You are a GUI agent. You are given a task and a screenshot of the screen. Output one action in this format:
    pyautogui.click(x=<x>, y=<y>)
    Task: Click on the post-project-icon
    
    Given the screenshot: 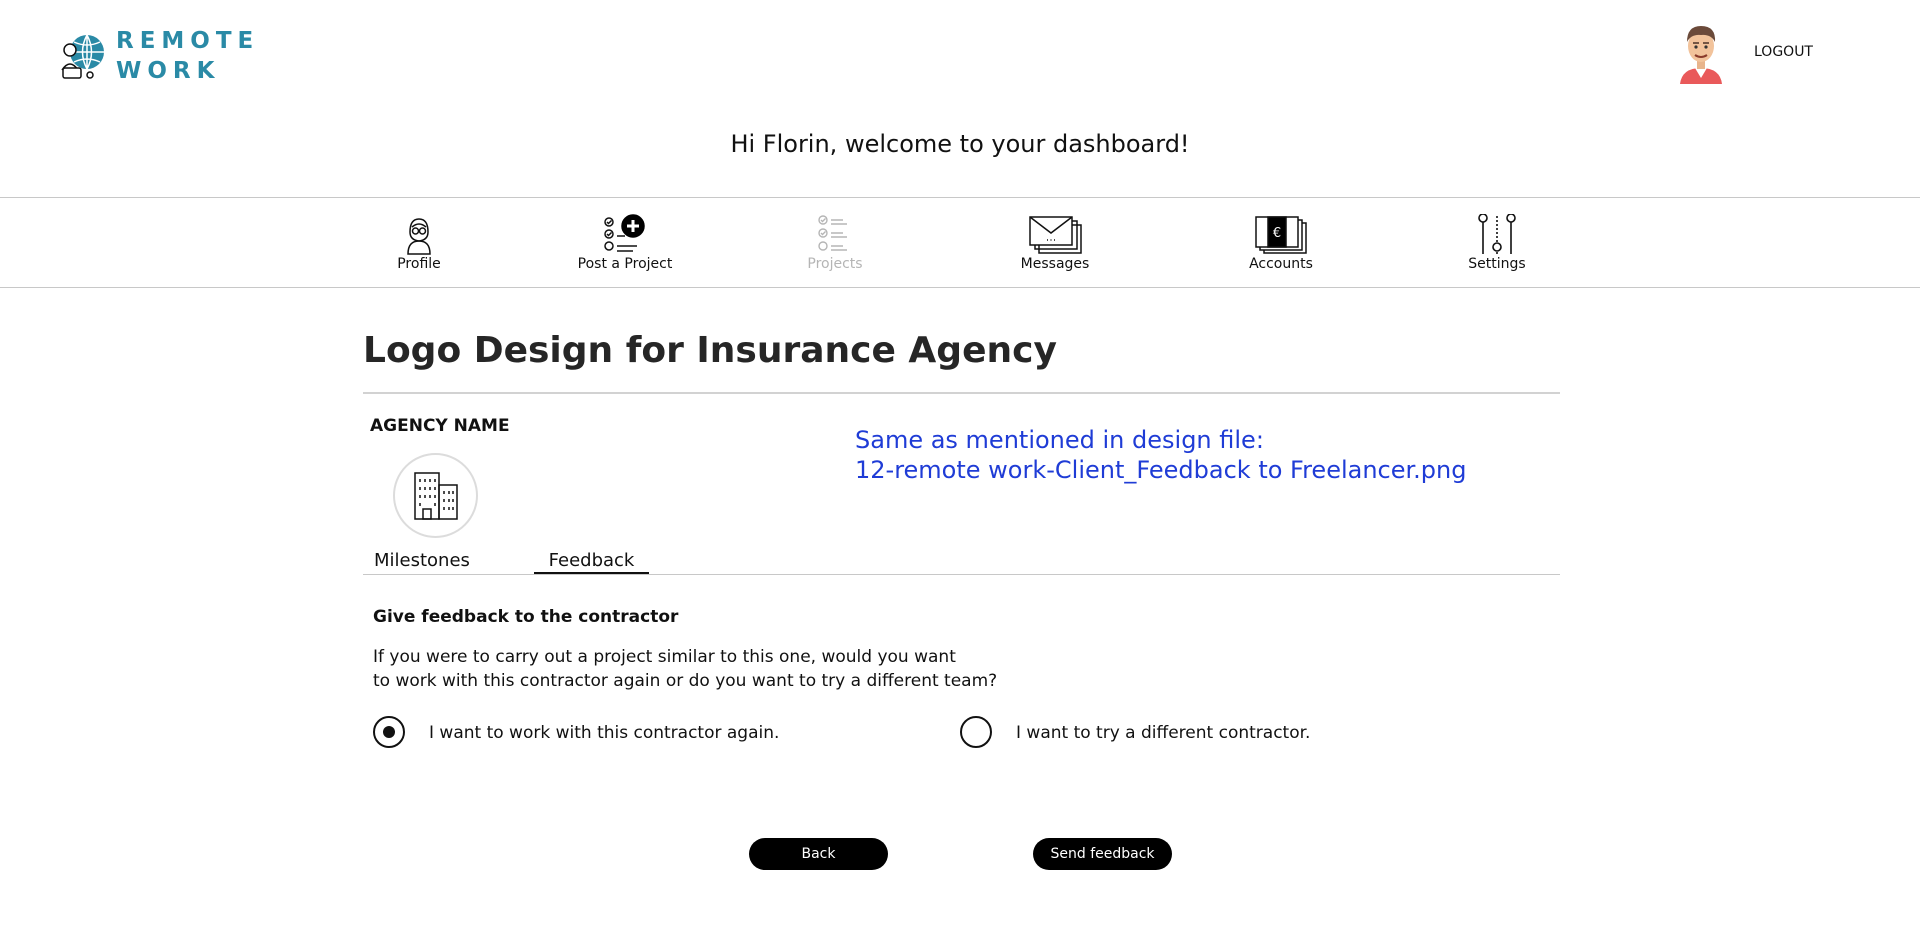 What is the action you would take?
    pyautogui.click(x=624, y=233)
    